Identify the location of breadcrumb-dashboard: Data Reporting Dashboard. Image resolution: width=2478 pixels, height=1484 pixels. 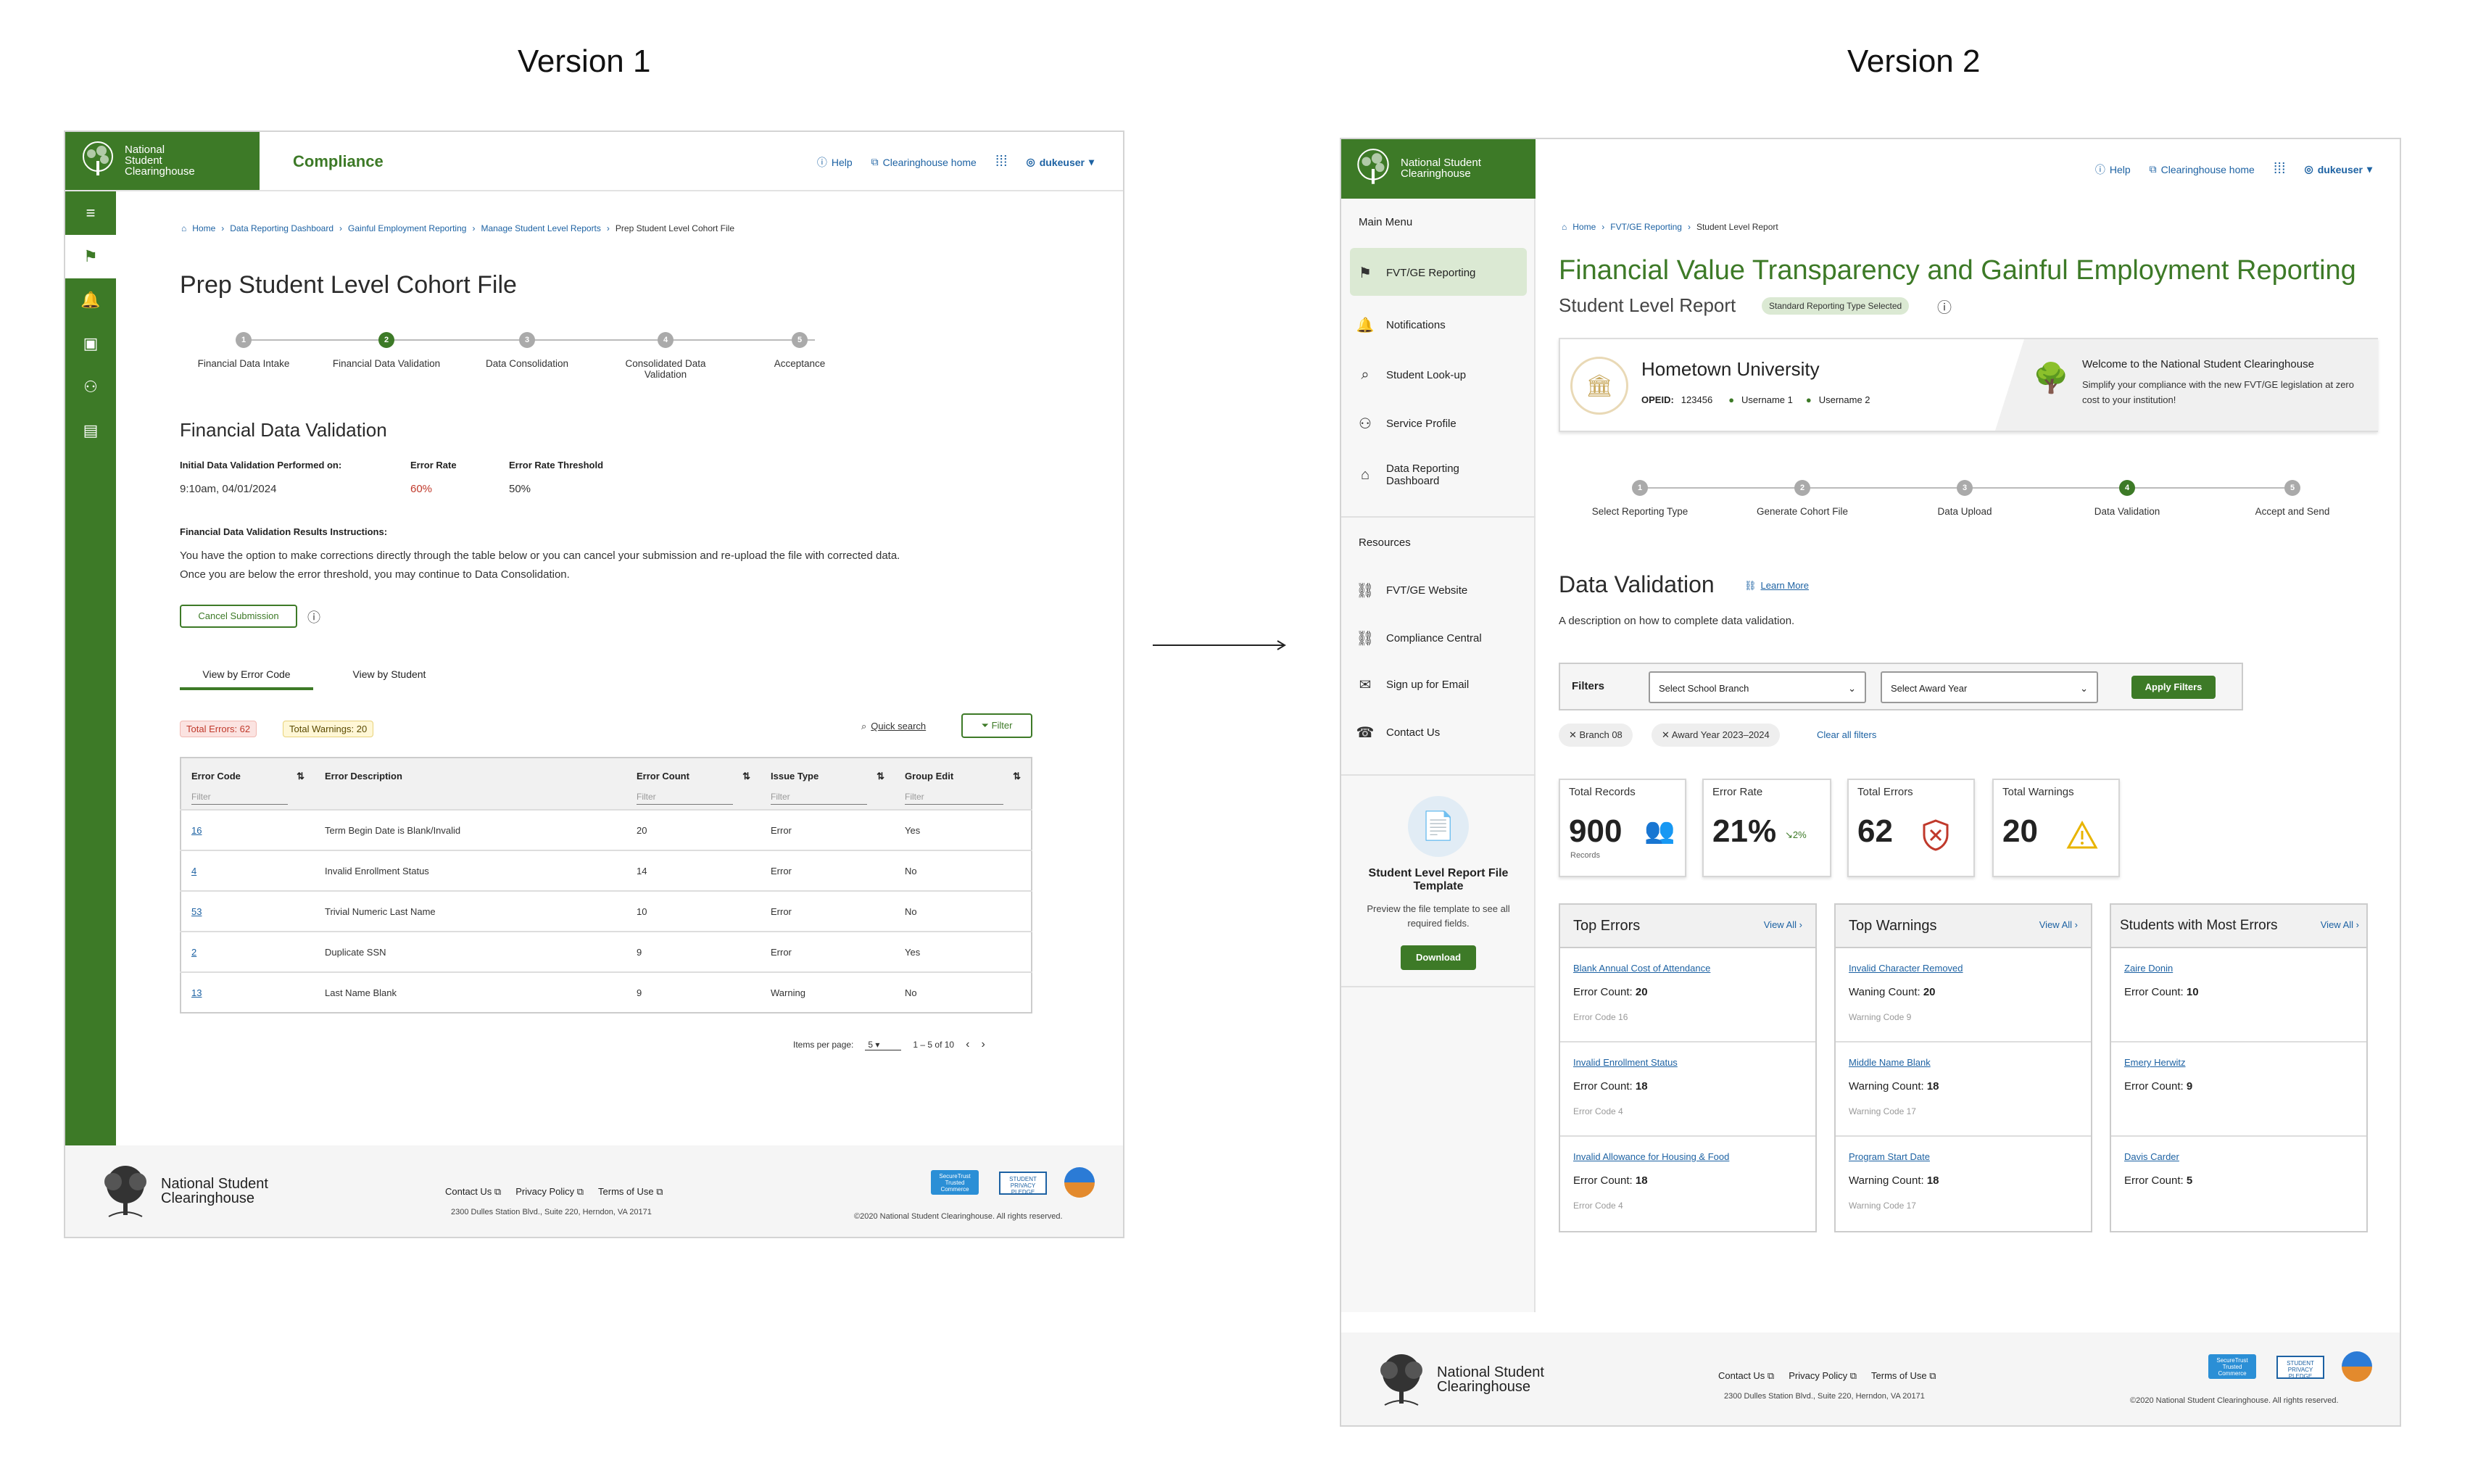
(281, 228).